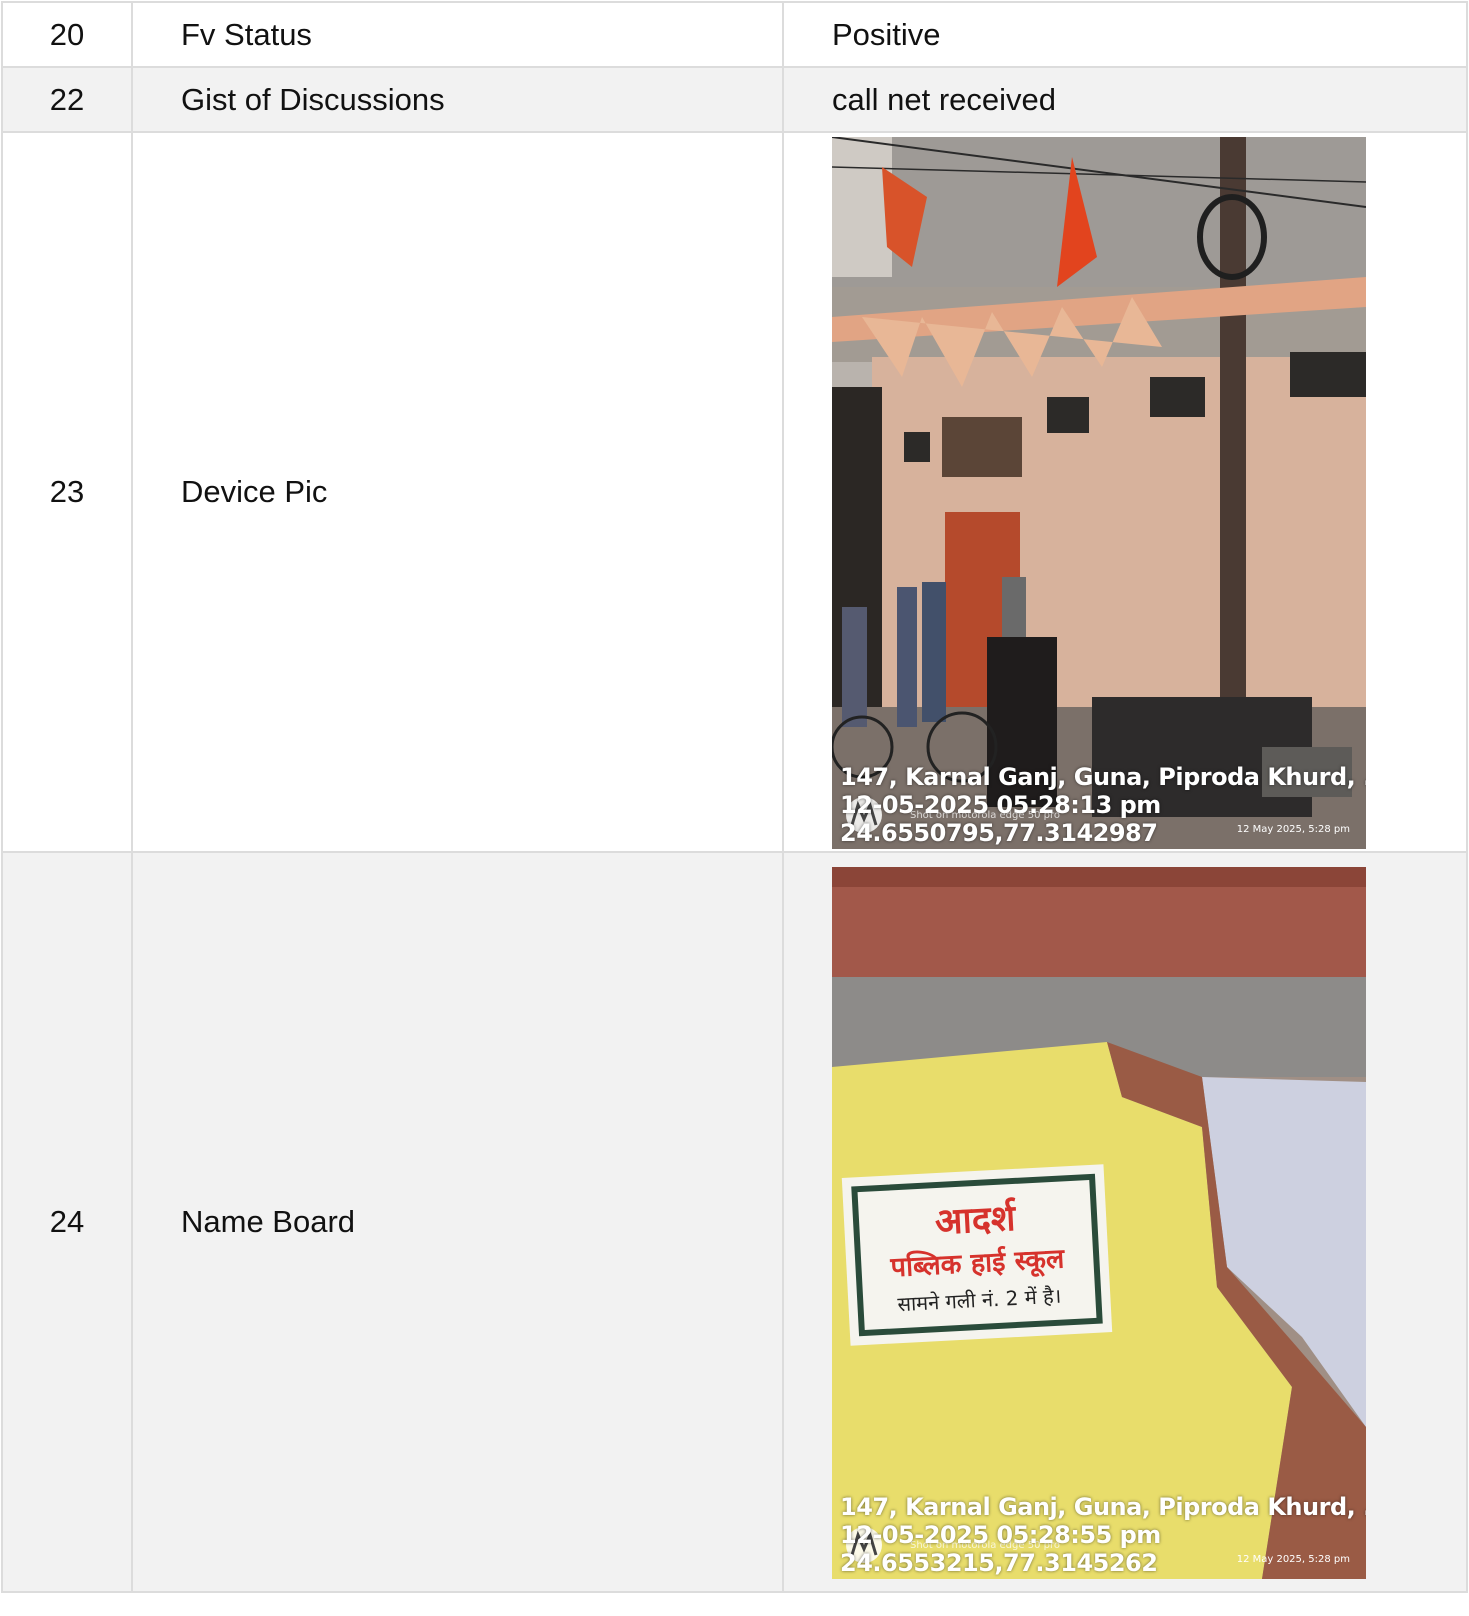  Describe the element at coordinates (67, 99) in the screenshot. I see `row-number: 22` at that location.